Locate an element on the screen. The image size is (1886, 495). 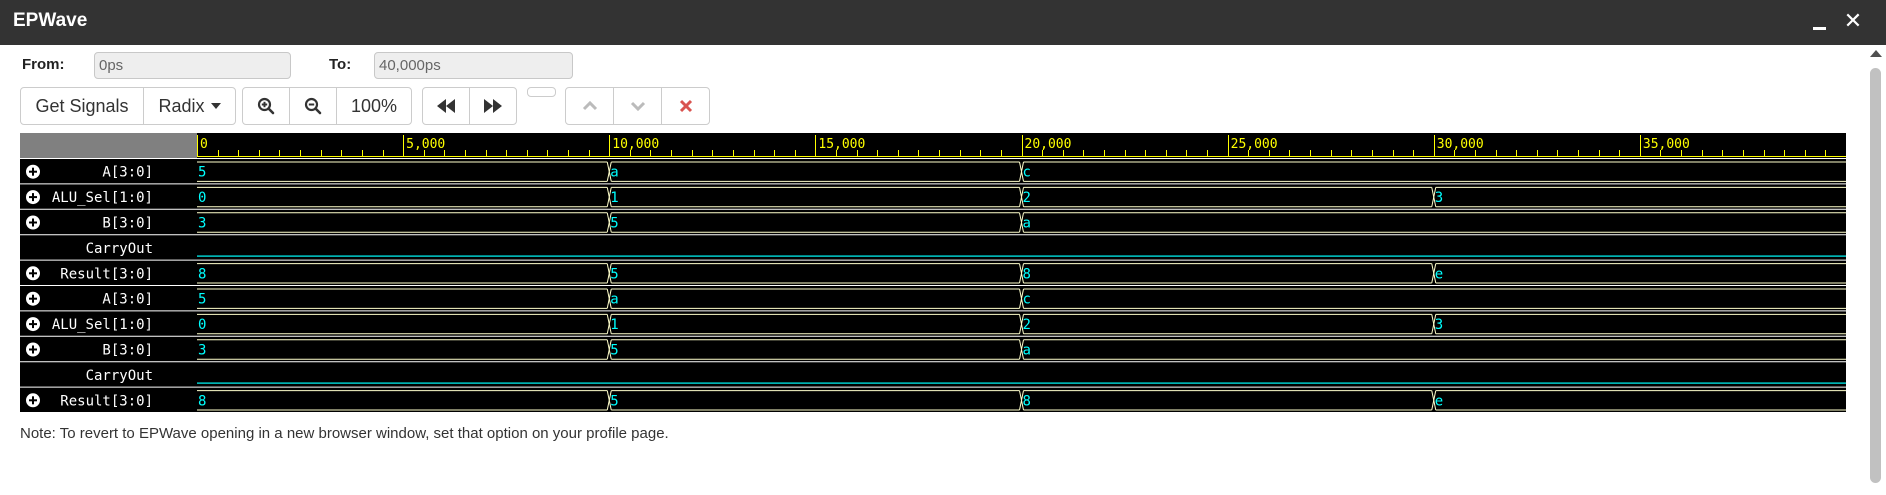
caret-down-icon is located at coordinates (215, 106).